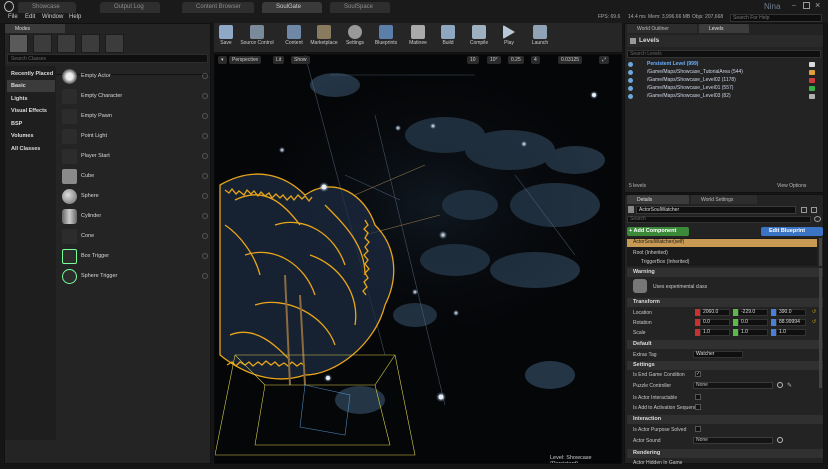  What do you see at coordinates (136, 157) in the screenshot?
I see `asset-player-start: Player Start` at bounding box center [136, 157].